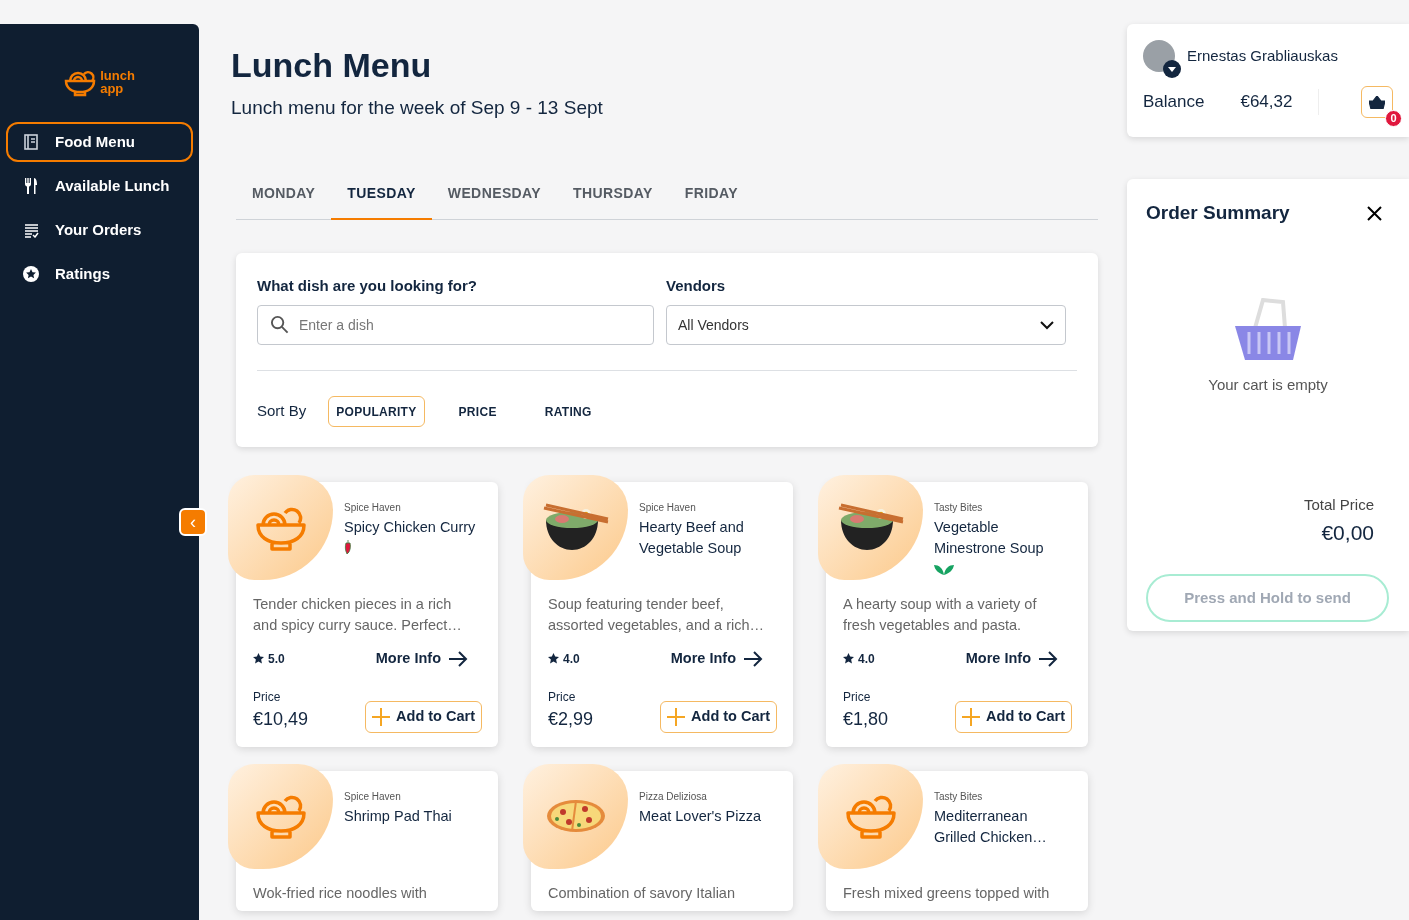 Image resolution: width=1409 pixels, height=920 pixels. I want to click on sort-option: RATING, so click(568, 411).